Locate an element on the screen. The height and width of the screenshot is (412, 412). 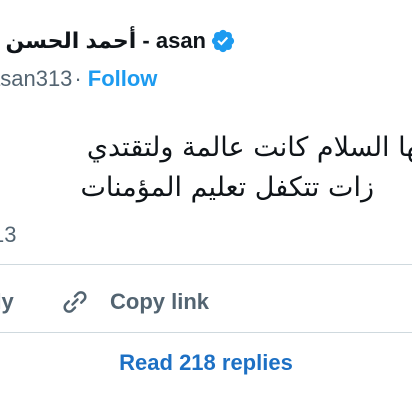
copy-link-label: Copy link is located at coordinates (160, 301).